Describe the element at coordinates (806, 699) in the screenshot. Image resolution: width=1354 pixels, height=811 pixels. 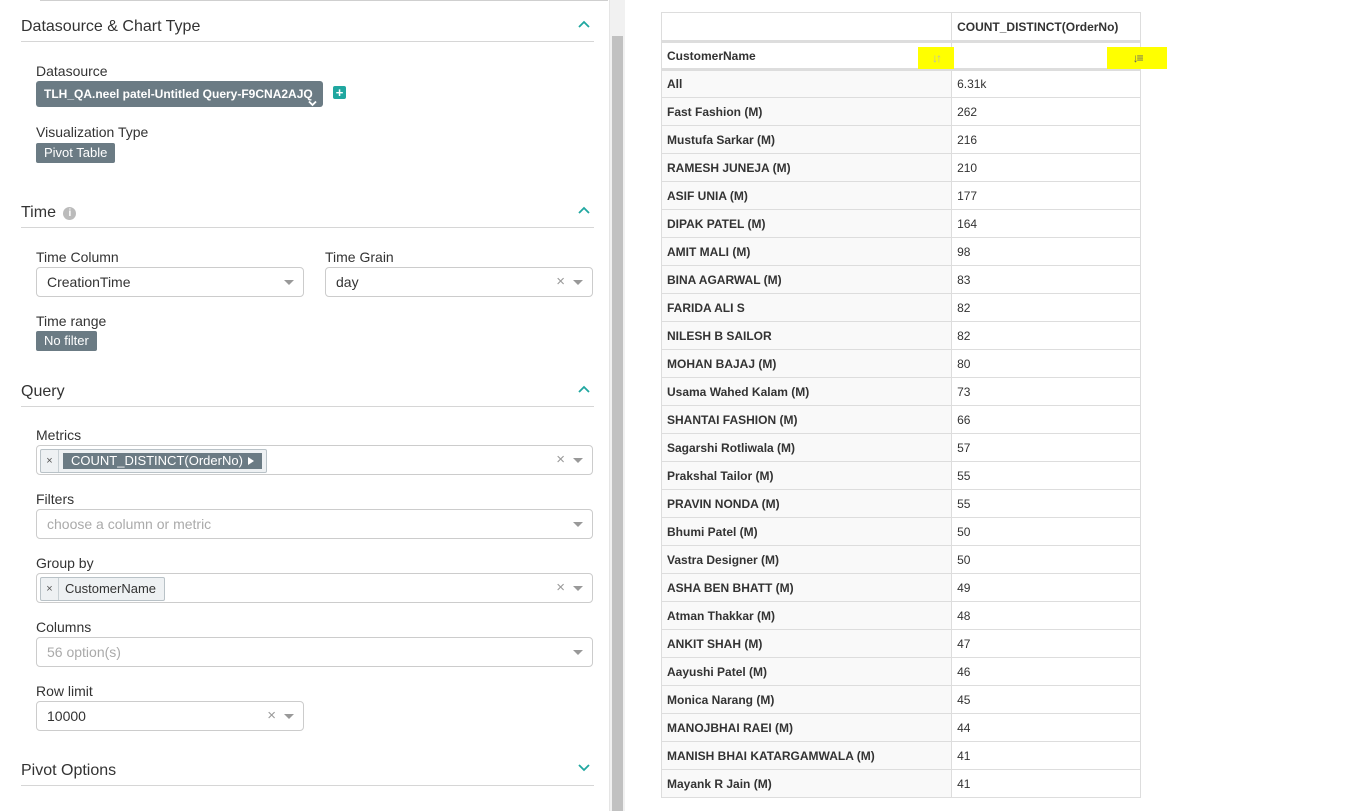
I see `row-label: Monica Narang (M)` at that location.